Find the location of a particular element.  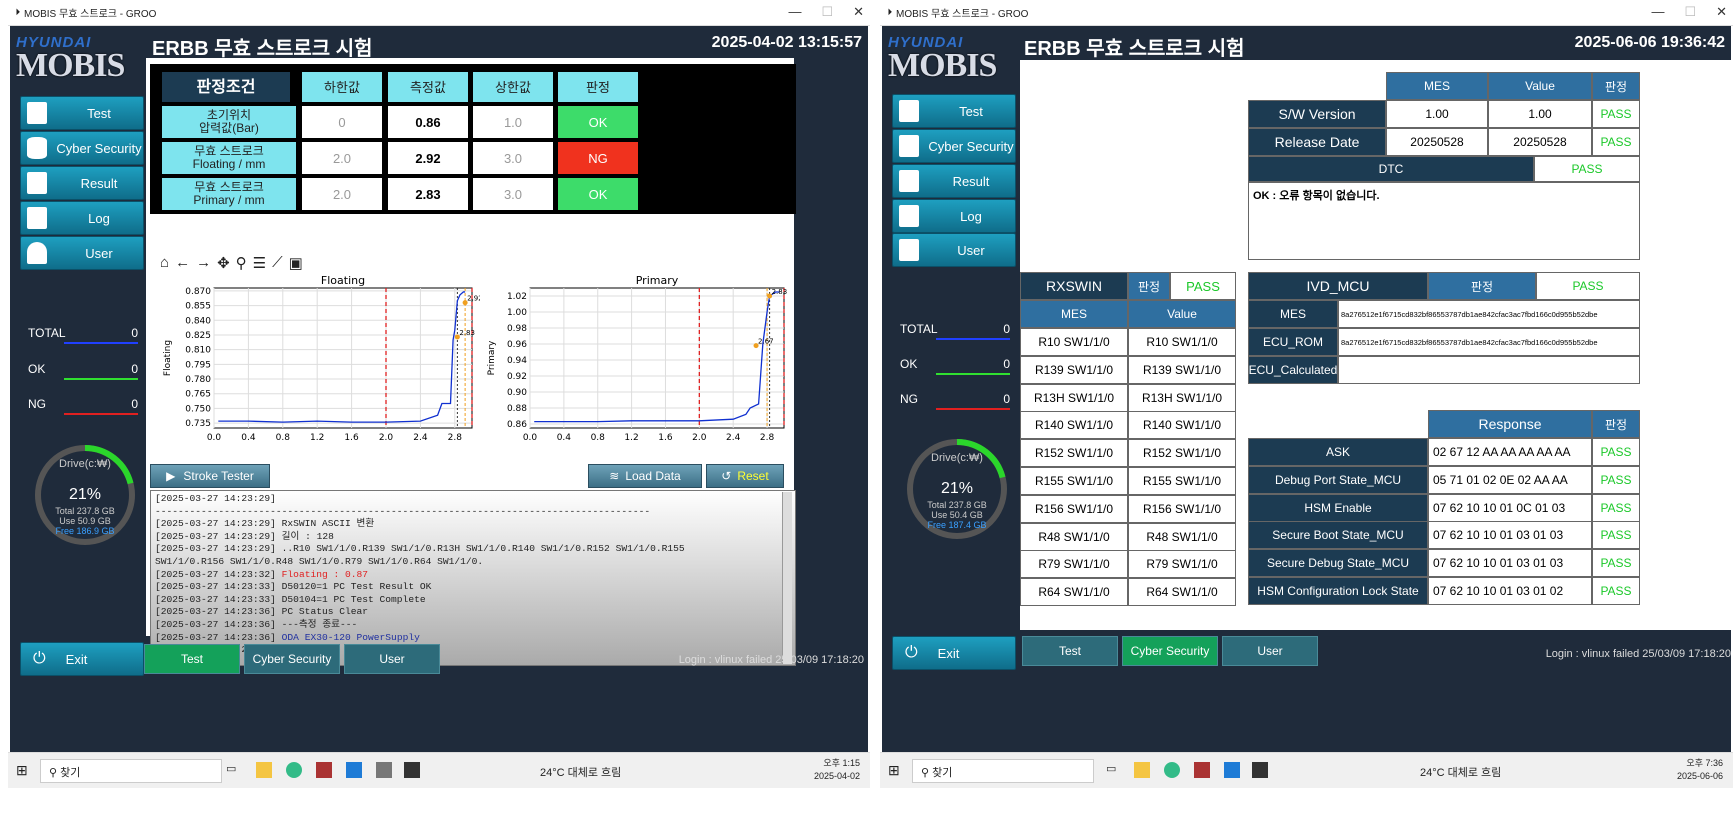

back-icon: ← is located at coordinates (182, 263).